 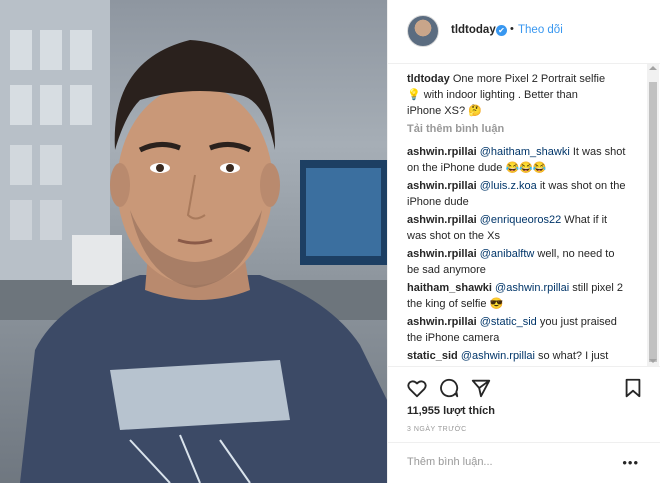 I want to click on verified-icon: ✔, so click(x=501, y=30).